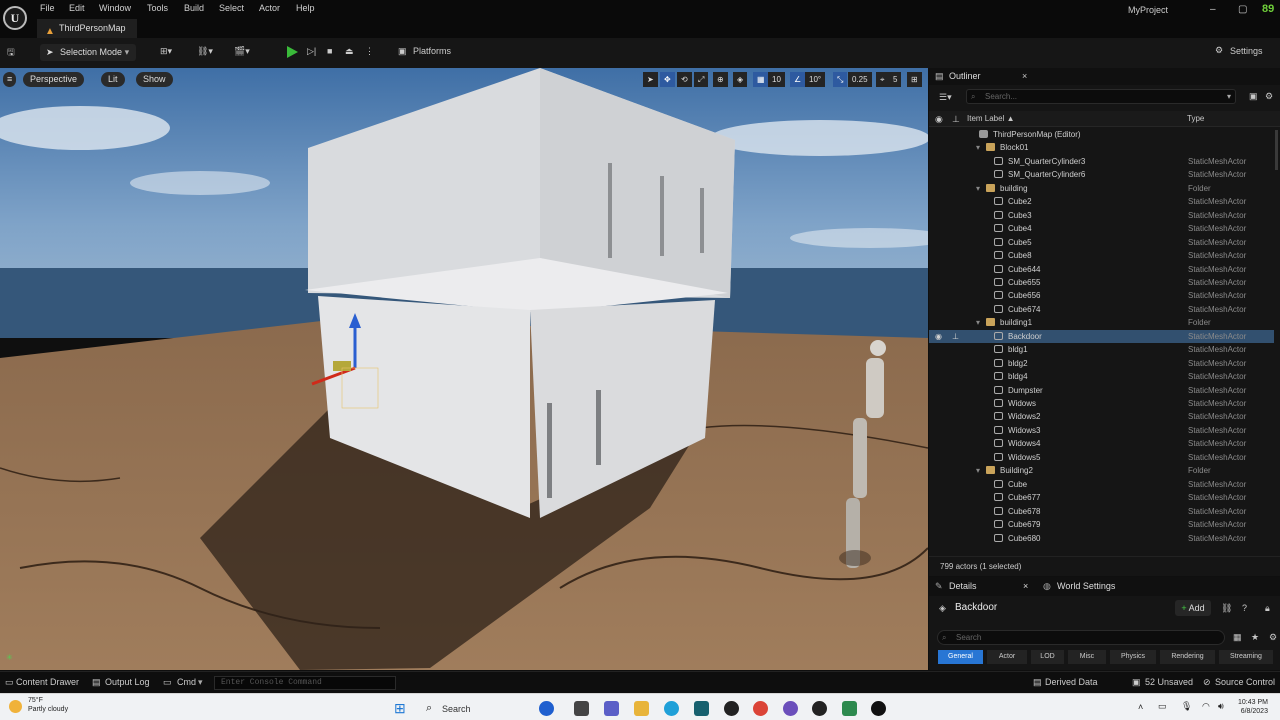 This screenshot has width=1280, height=720. Describe the element at coordinates (1086, 586) in the screenshot. I see `world-settings-tab: World Settings` at that location.